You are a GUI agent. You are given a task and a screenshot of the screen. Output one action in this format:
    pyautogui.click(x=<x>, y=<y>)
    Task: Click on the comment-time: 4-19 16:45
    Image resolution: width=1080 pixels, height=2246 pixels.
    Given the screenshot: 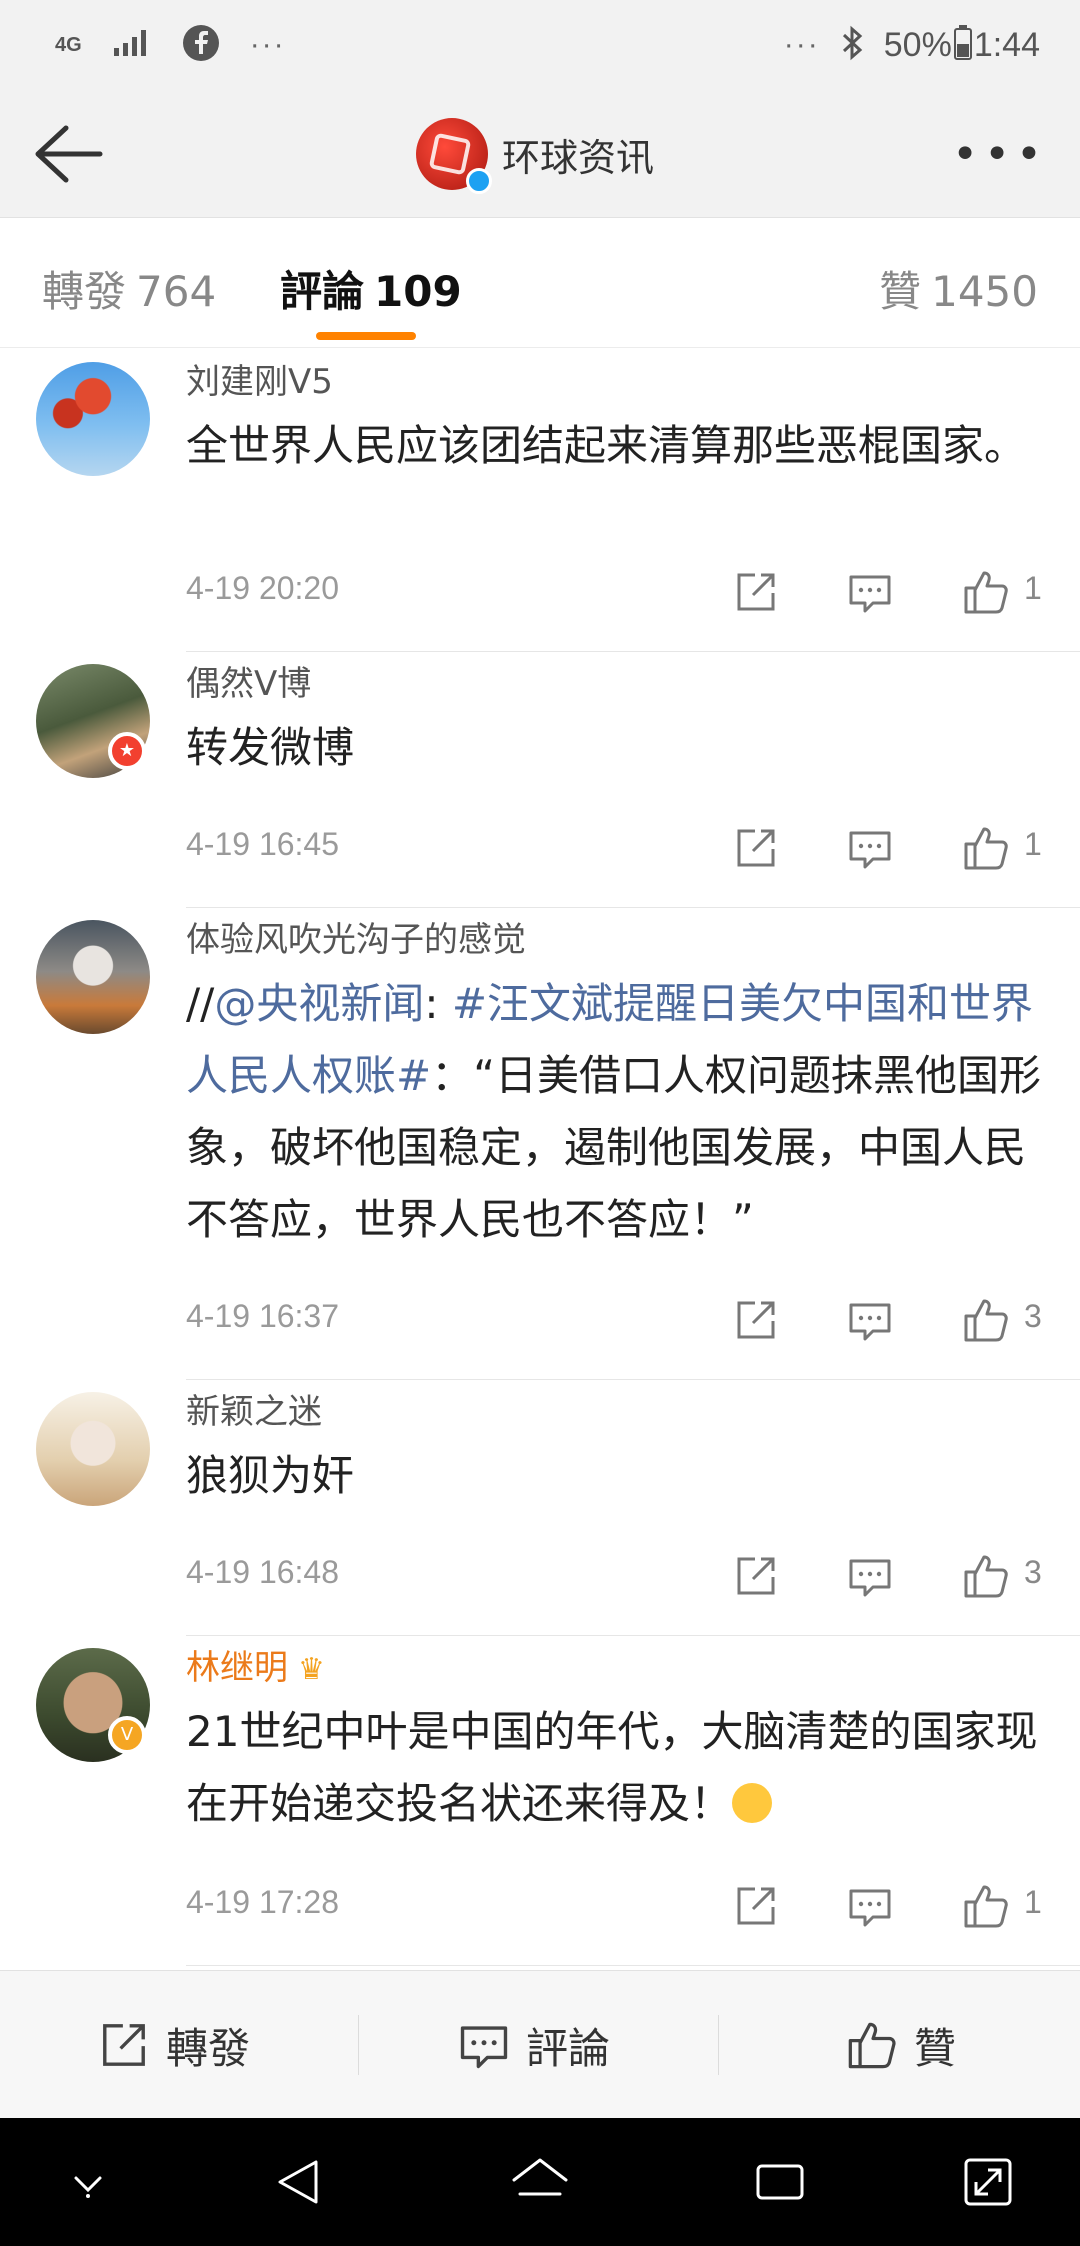 What is the action you would take?
    pyautogui.click(x=263, y=844)
    